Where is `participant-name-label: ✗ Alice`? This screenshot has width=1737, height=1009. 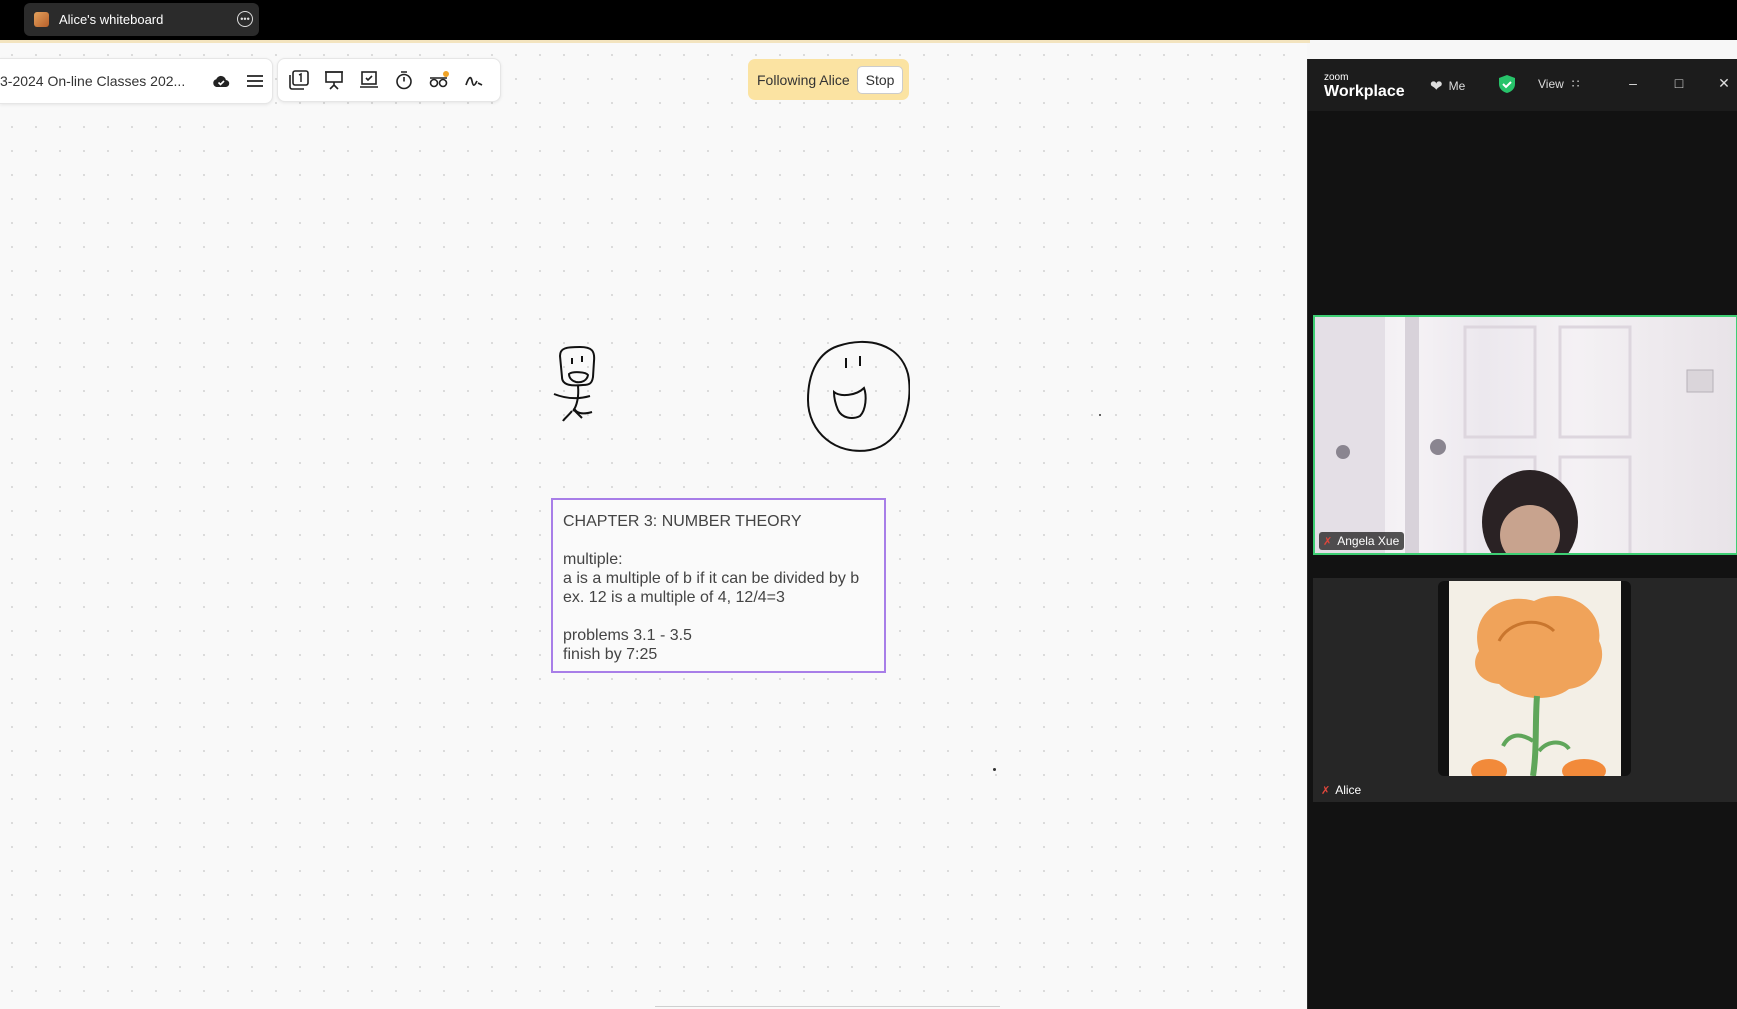
participant-name-label: ✗ Alice is located at coordinates (1341, 790).